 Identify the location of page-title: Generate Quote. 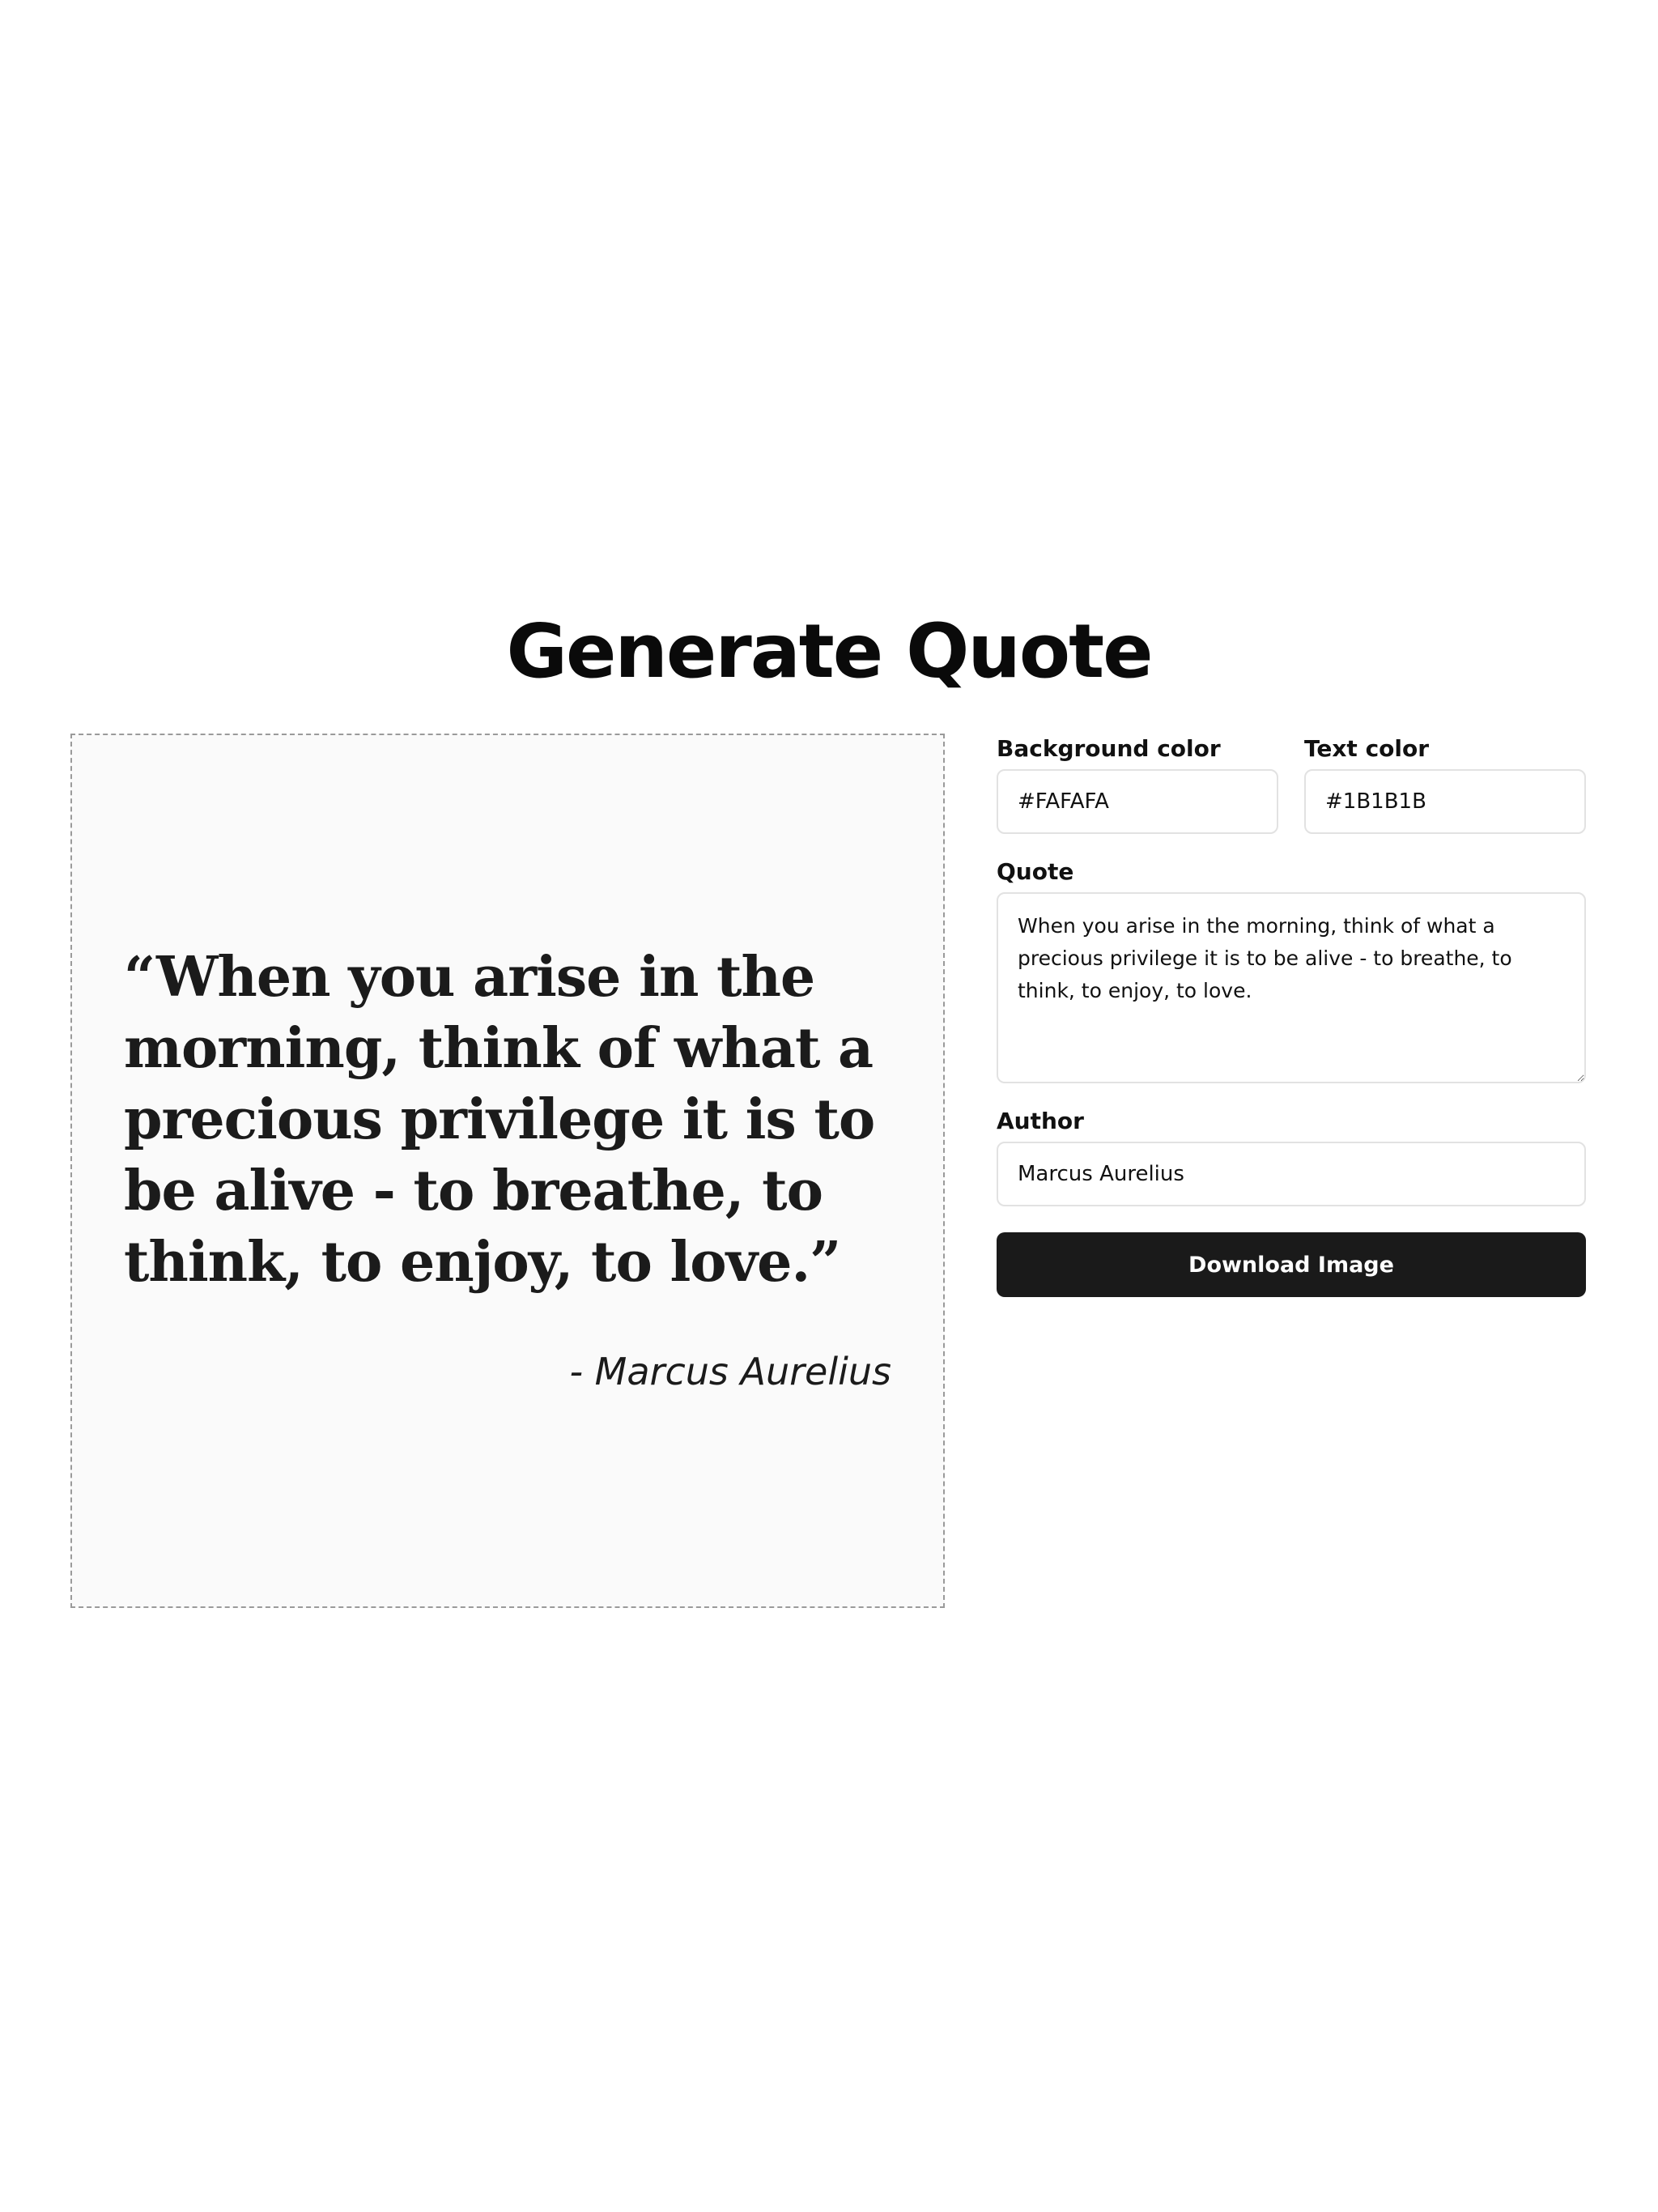
(830, 652).